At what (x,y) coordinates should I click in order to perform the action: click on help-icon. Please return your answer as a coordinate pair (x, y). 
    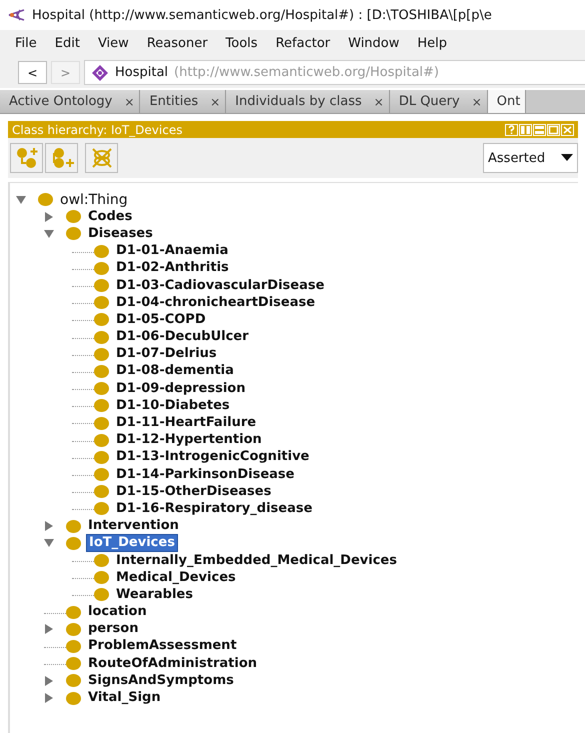
    Looking at the image, I should click on (511, 130).